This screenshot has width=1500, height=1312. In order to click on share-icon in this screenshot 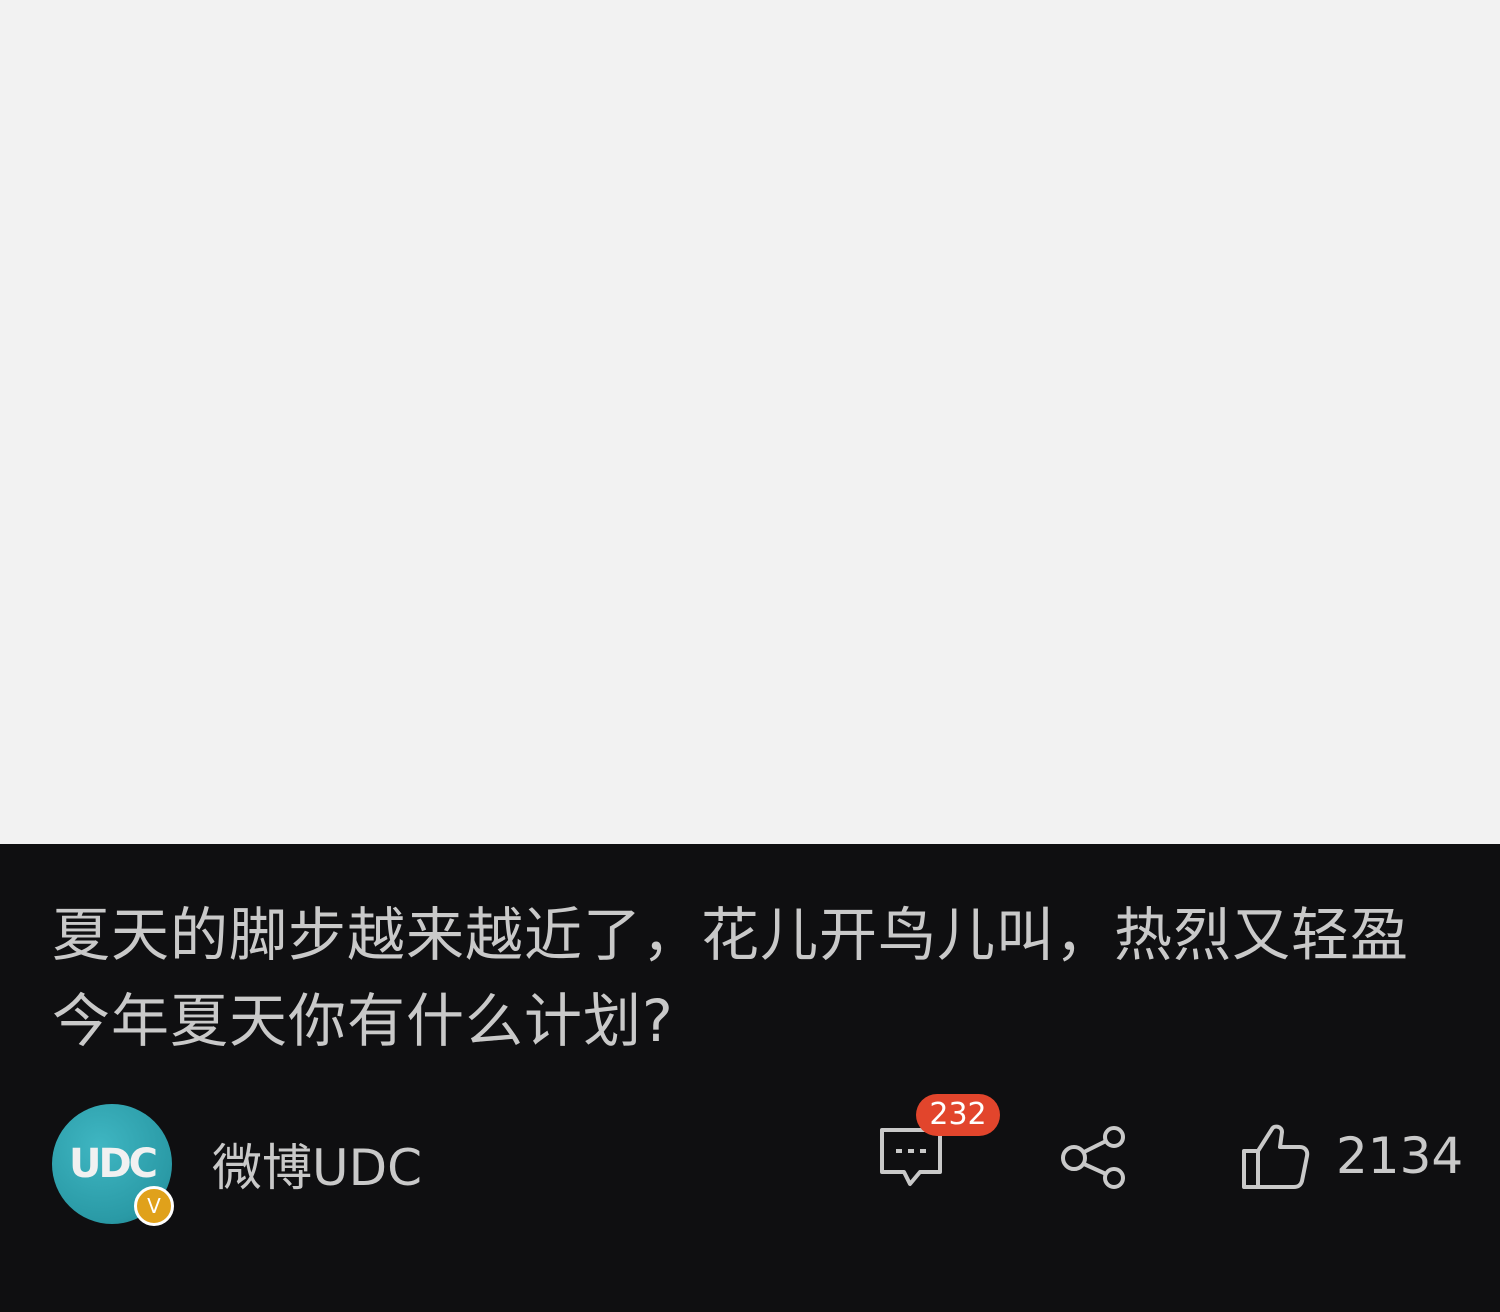, I will do `click(1093, 1157)`.